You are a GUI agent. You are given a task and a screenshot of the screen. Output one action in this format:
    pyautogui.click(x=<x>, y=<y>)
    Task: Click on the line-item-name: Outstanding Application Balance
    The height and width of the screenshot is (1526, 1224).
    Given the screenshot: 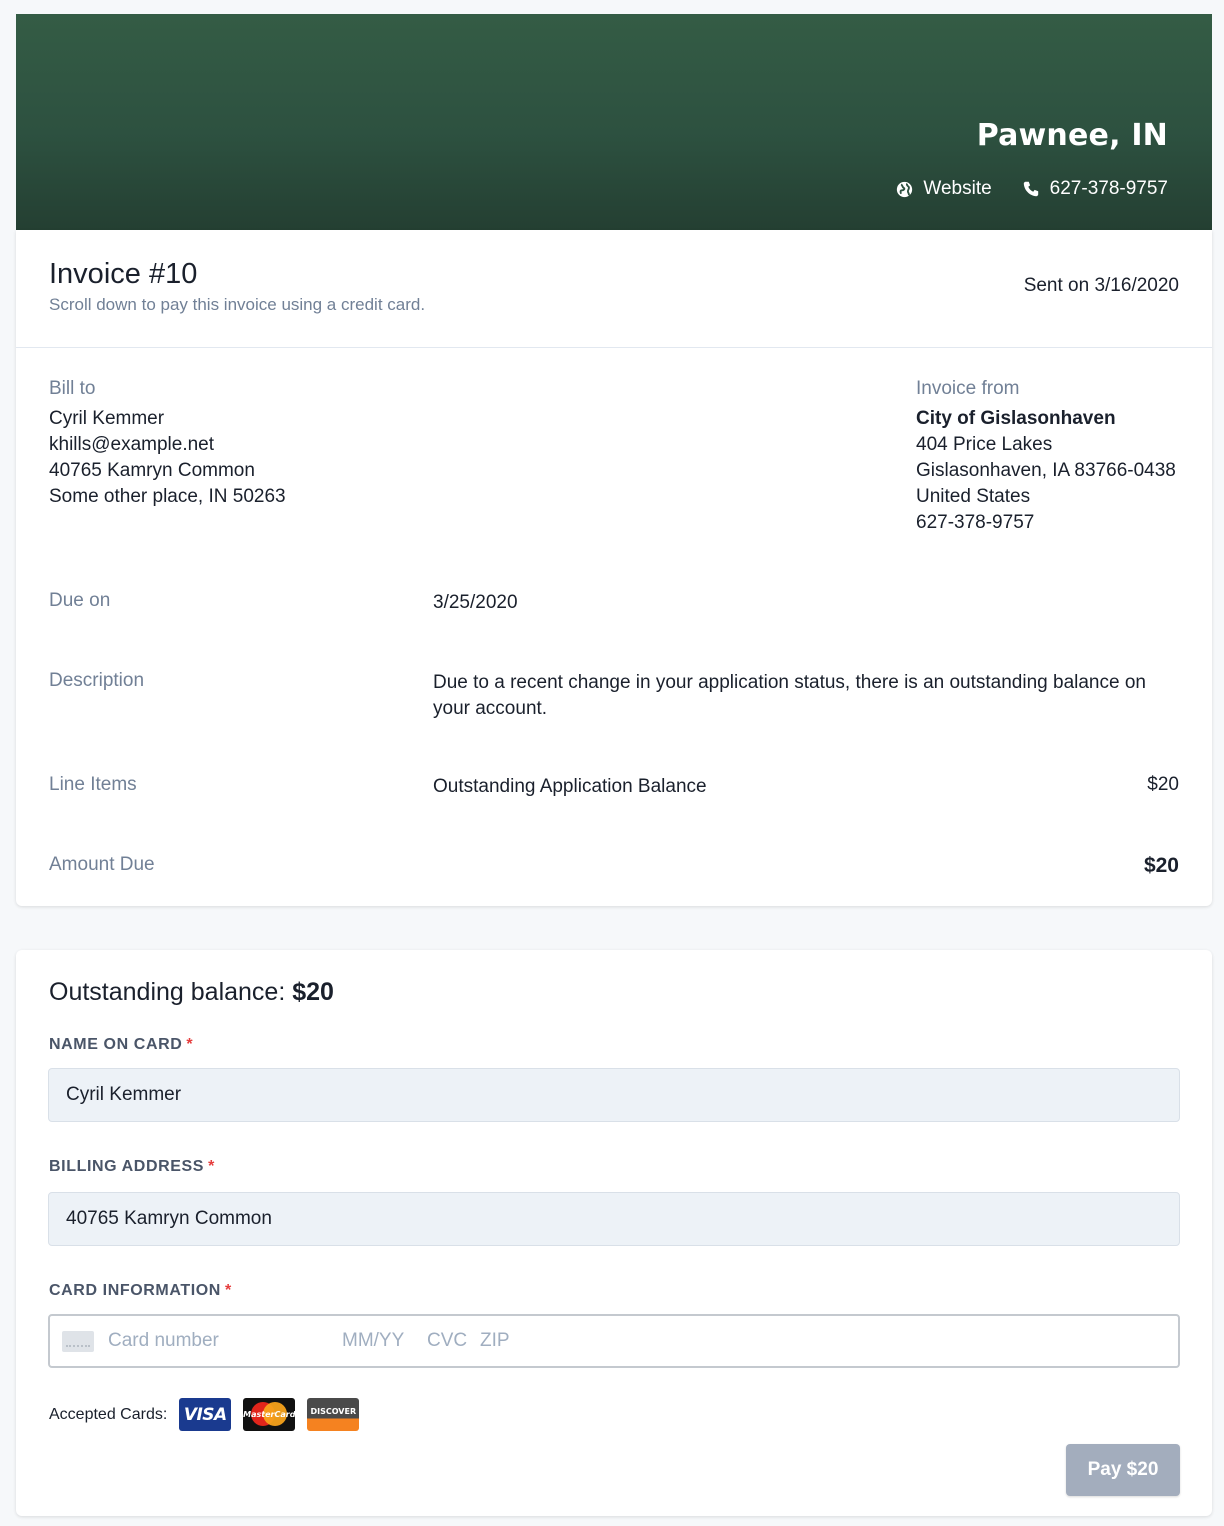 What is the action you would take?
    pyautogui.click(x=570, y=786)
    